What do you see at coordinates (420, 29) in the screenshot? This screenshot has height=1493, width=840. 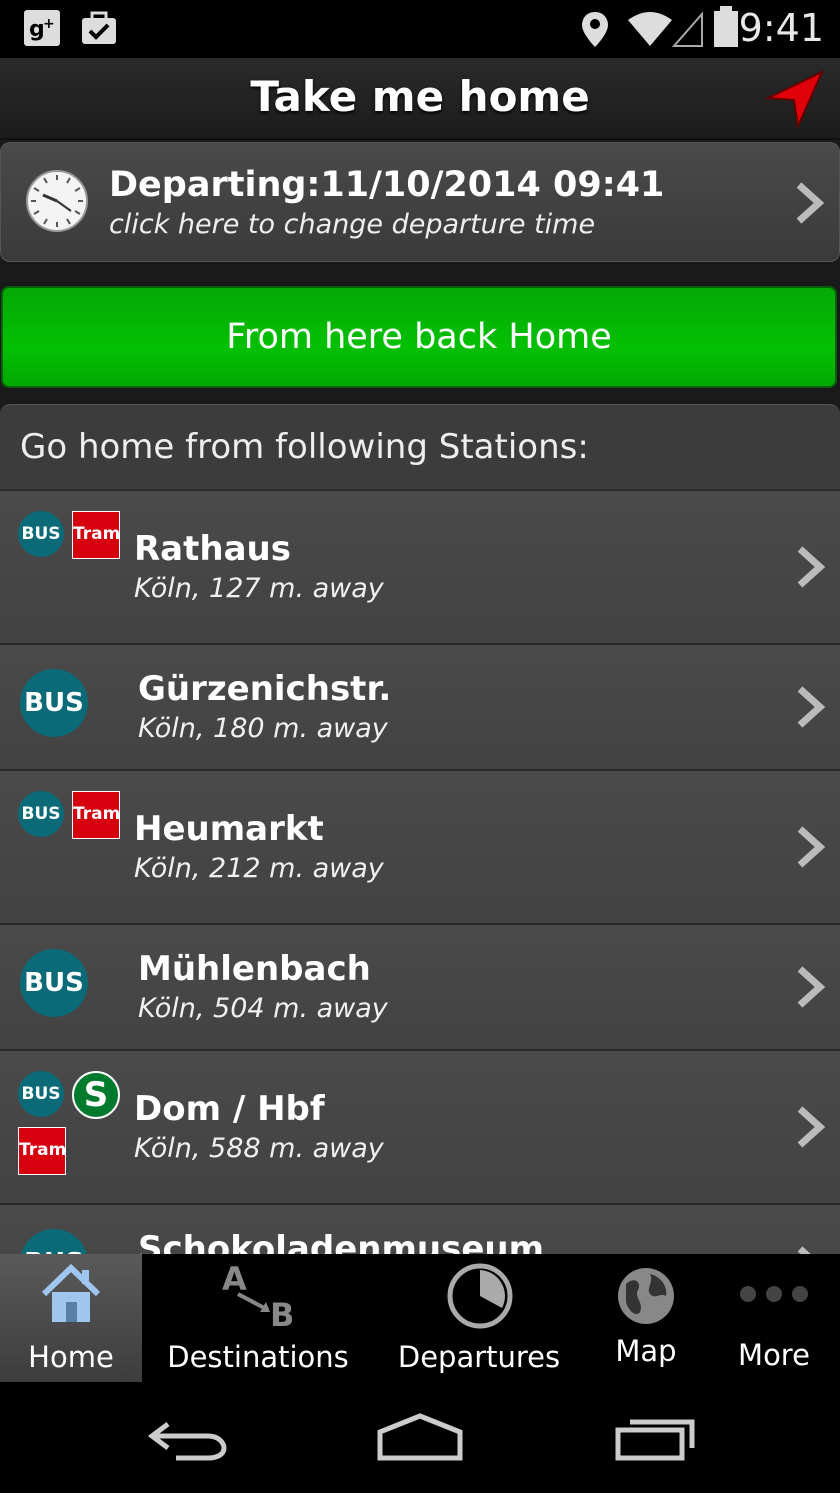 I see `status-bar: g + 9:41` at bounding box center [420, 29].